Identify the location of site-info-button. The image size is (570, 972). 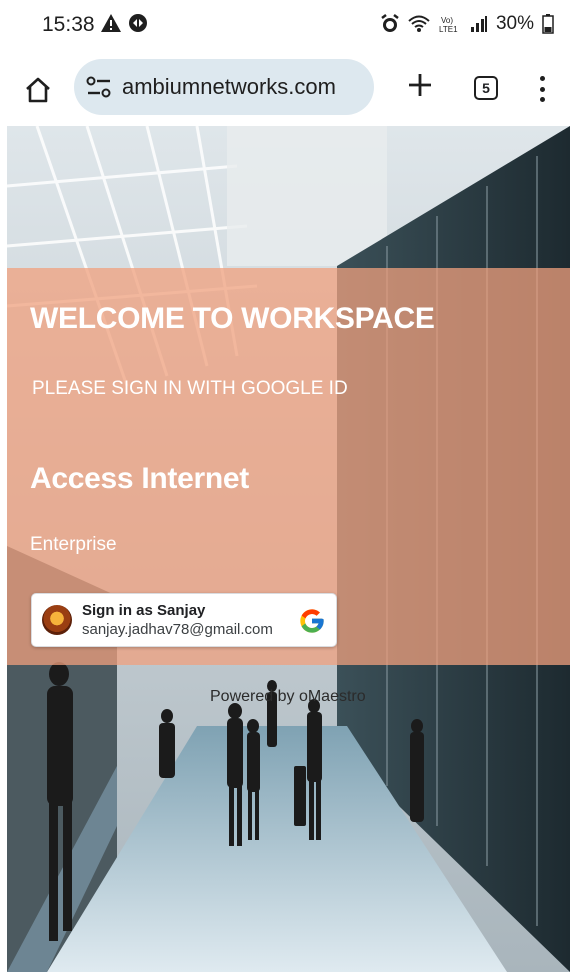
(99, 87).